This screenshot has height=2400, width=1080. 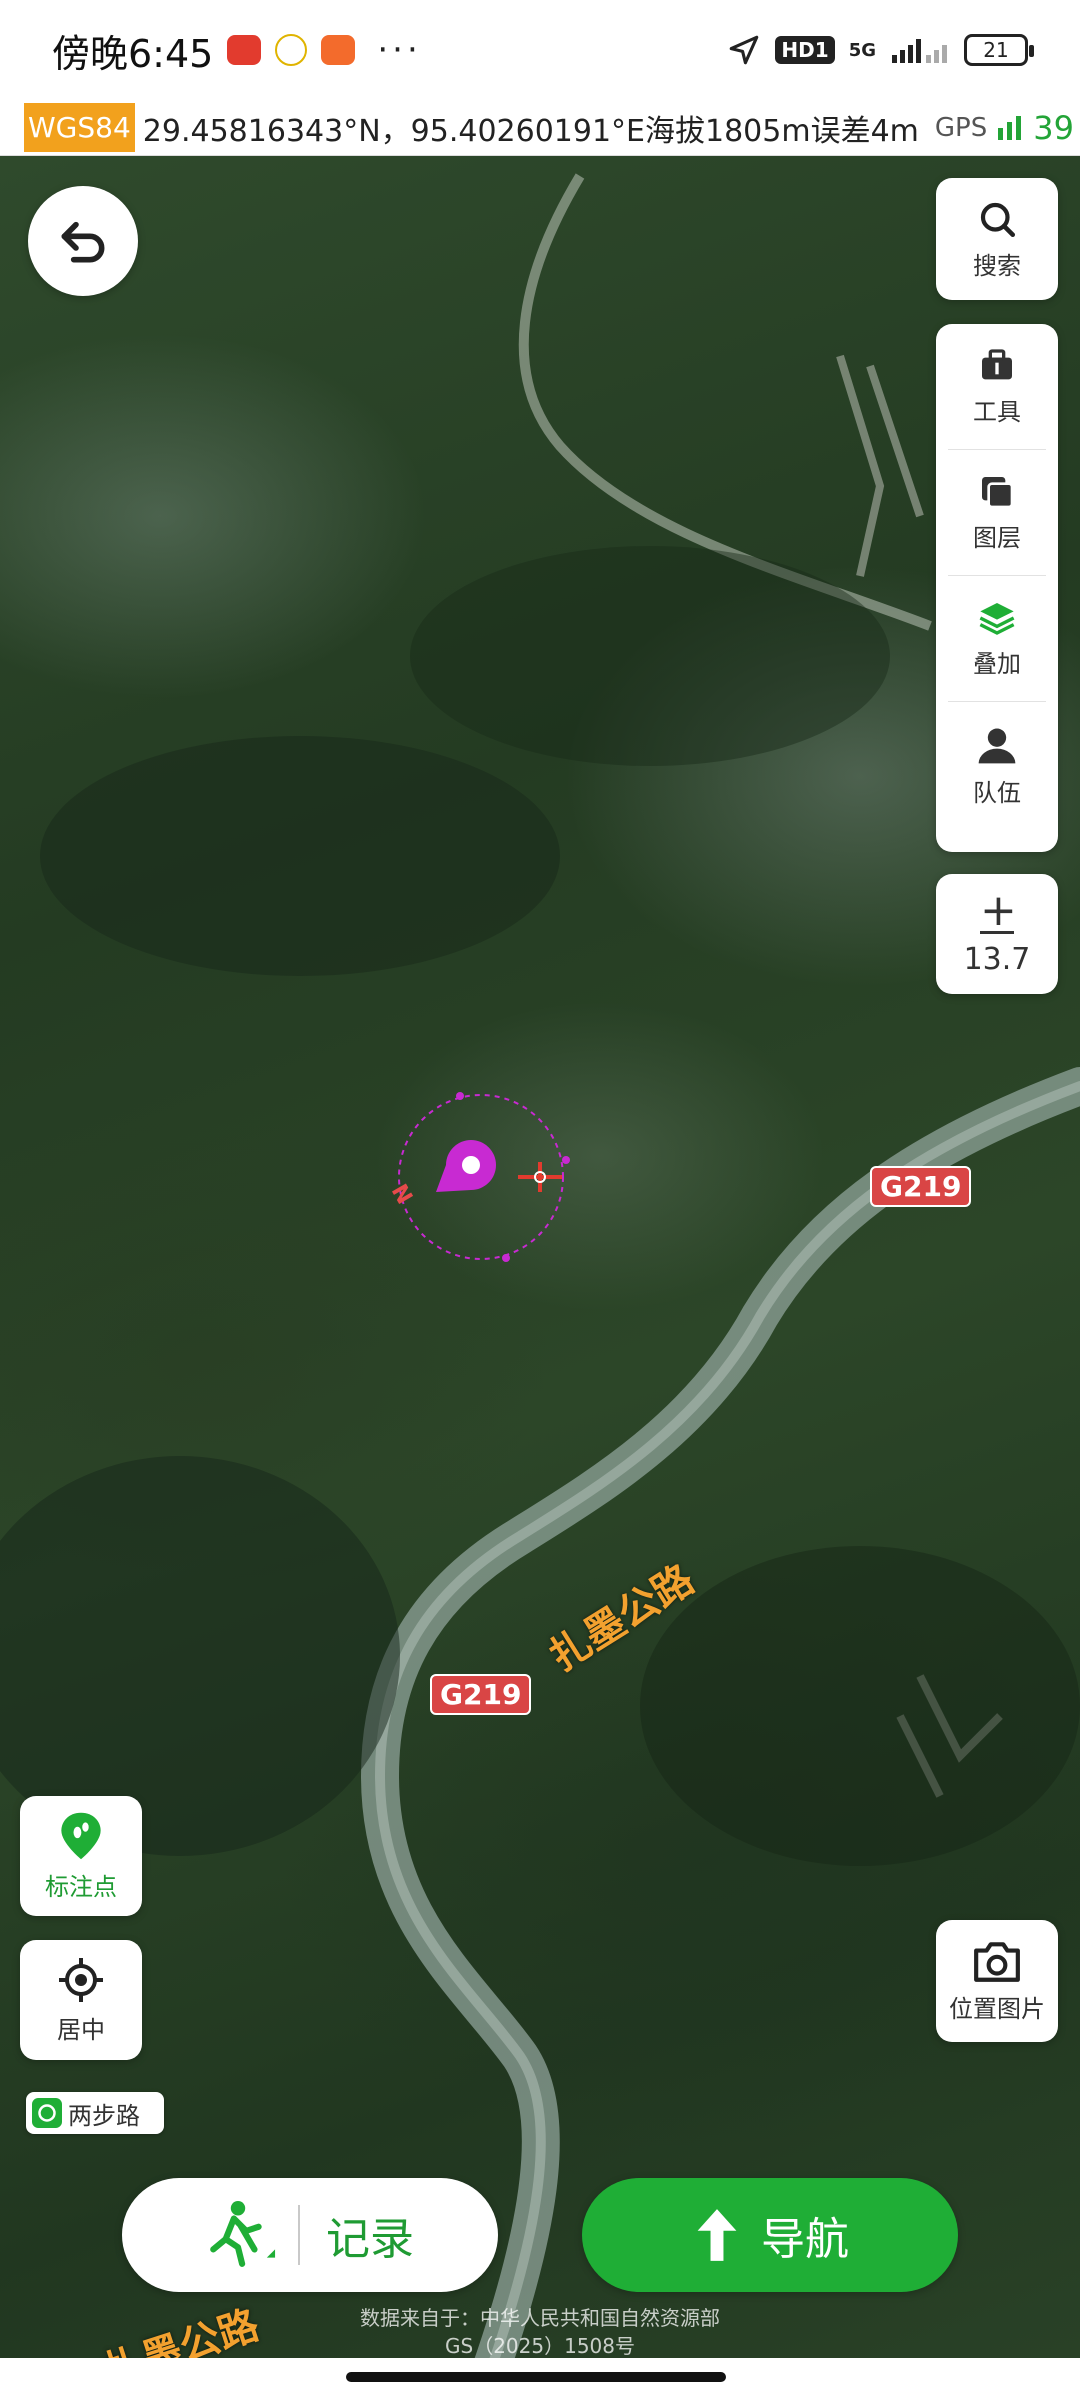 What do you see at coordinates (997, 745) in the screenshot?
I see `person-icon` at bounding box center [997, 745].